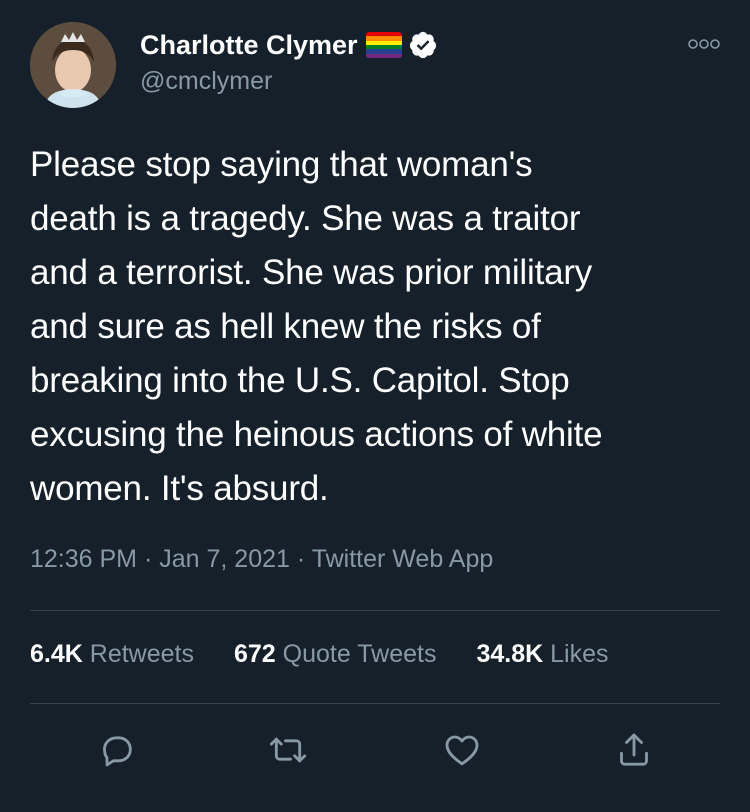 The width and height of the screenshot is (750, 812). I want to click on verified-icon, so click(422, 45).